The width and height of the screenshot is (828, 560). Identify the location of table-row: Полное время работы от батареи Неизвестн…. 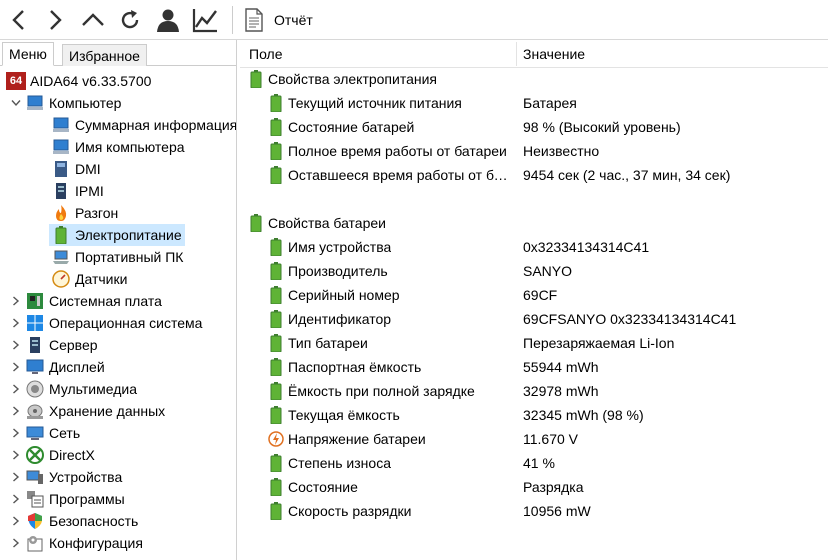
(548, 151).